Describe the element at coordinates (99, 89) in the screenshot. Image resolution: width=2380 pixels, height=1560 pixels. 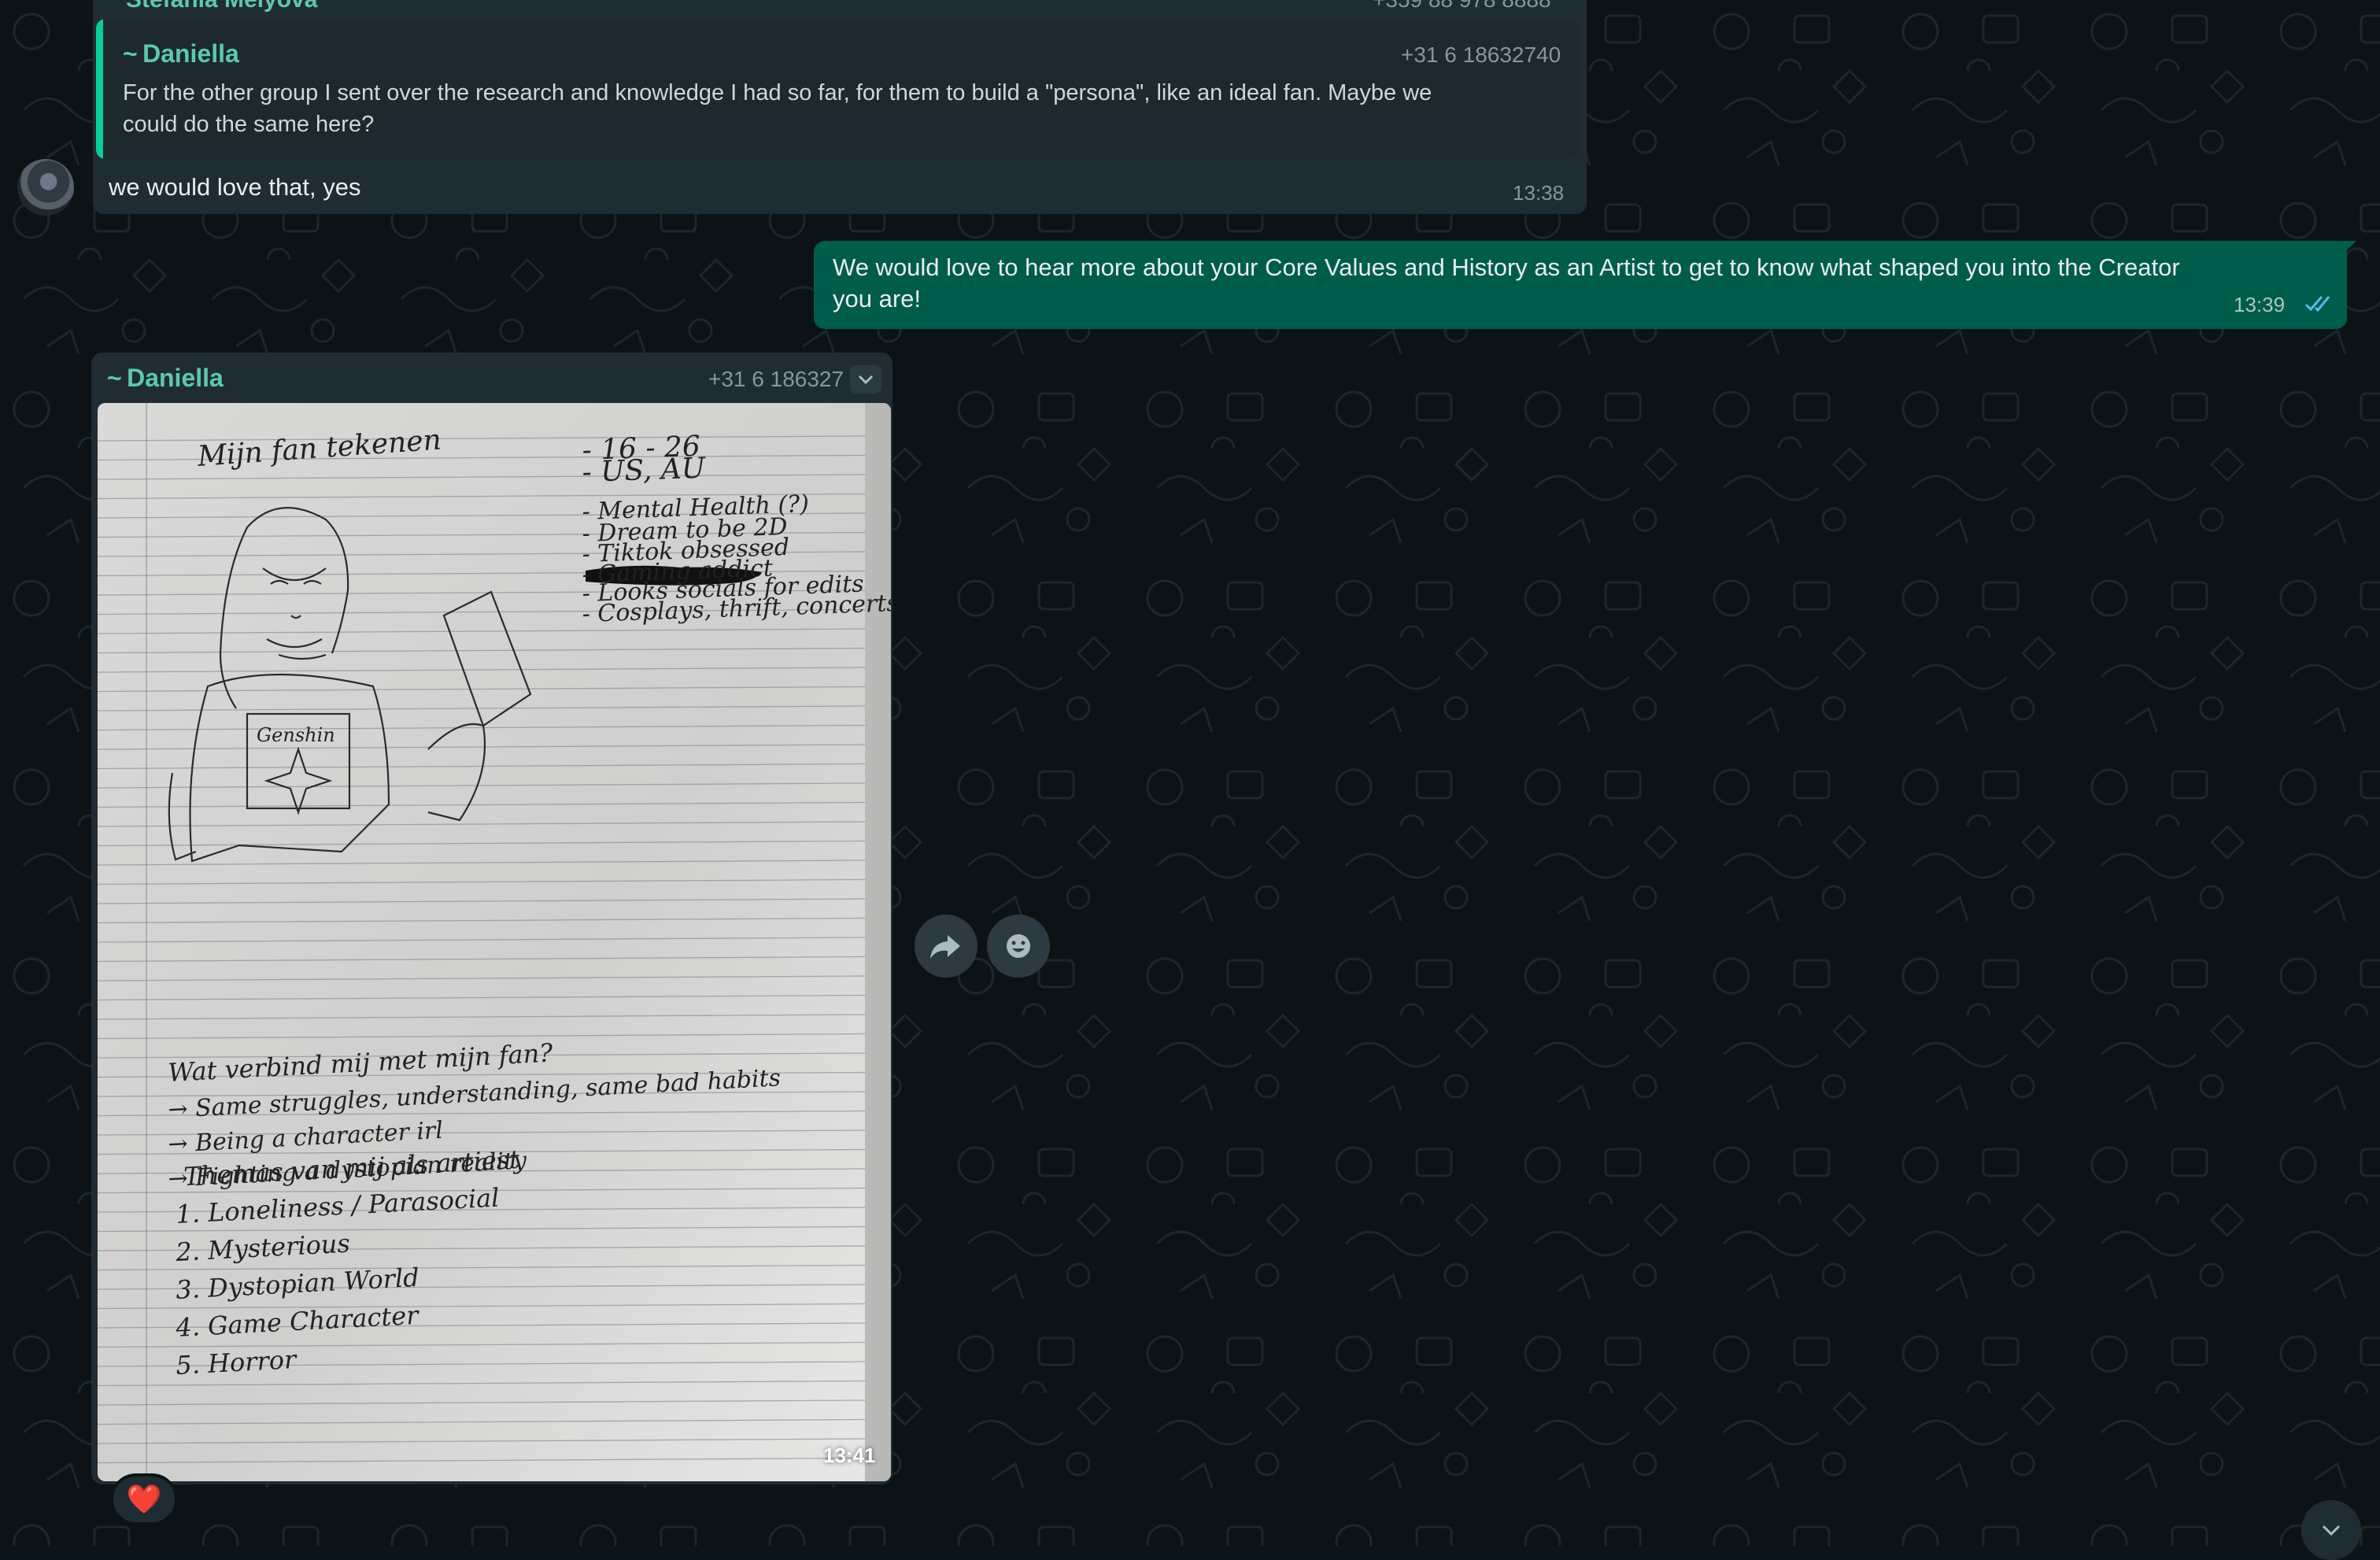
I see `quote-accent-bar` at that location.